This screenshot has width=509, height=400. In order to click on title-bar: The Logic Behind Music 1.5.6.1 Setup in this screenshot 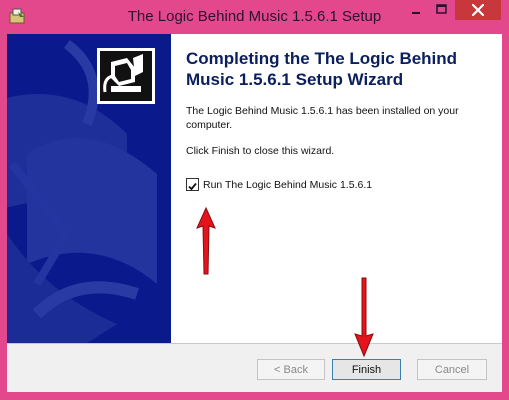, I will do `click(254, 17)`.